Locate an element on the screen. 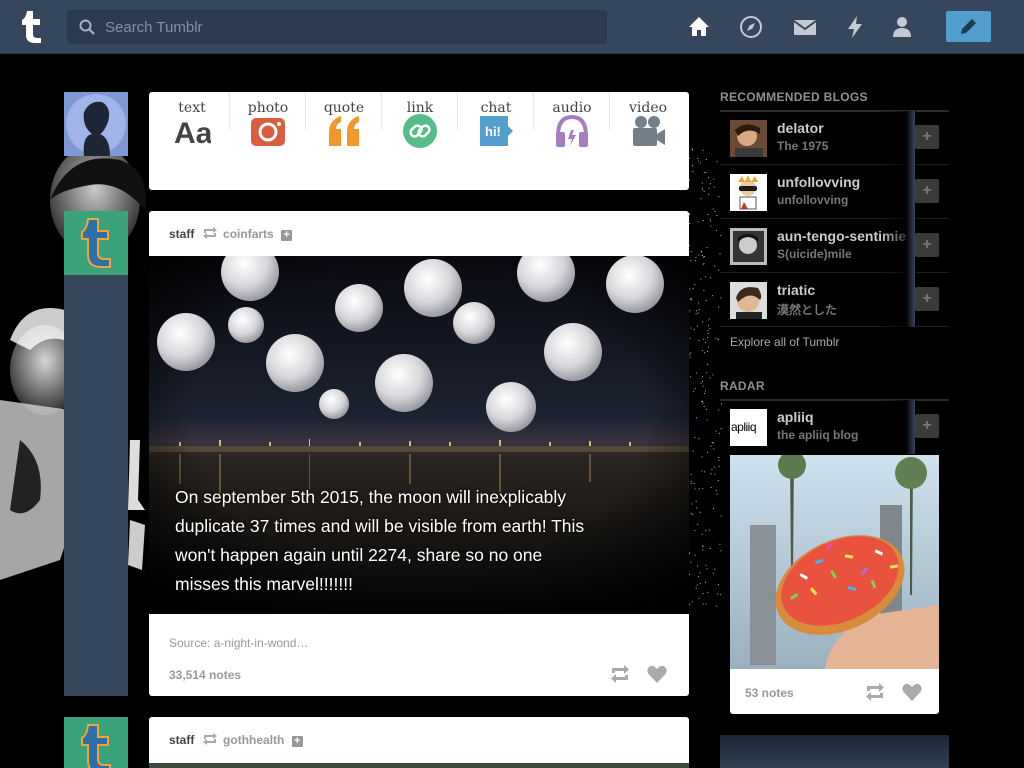 This screenshot has width=1024, height=768. post-photo is located at coordinates (419, 765).